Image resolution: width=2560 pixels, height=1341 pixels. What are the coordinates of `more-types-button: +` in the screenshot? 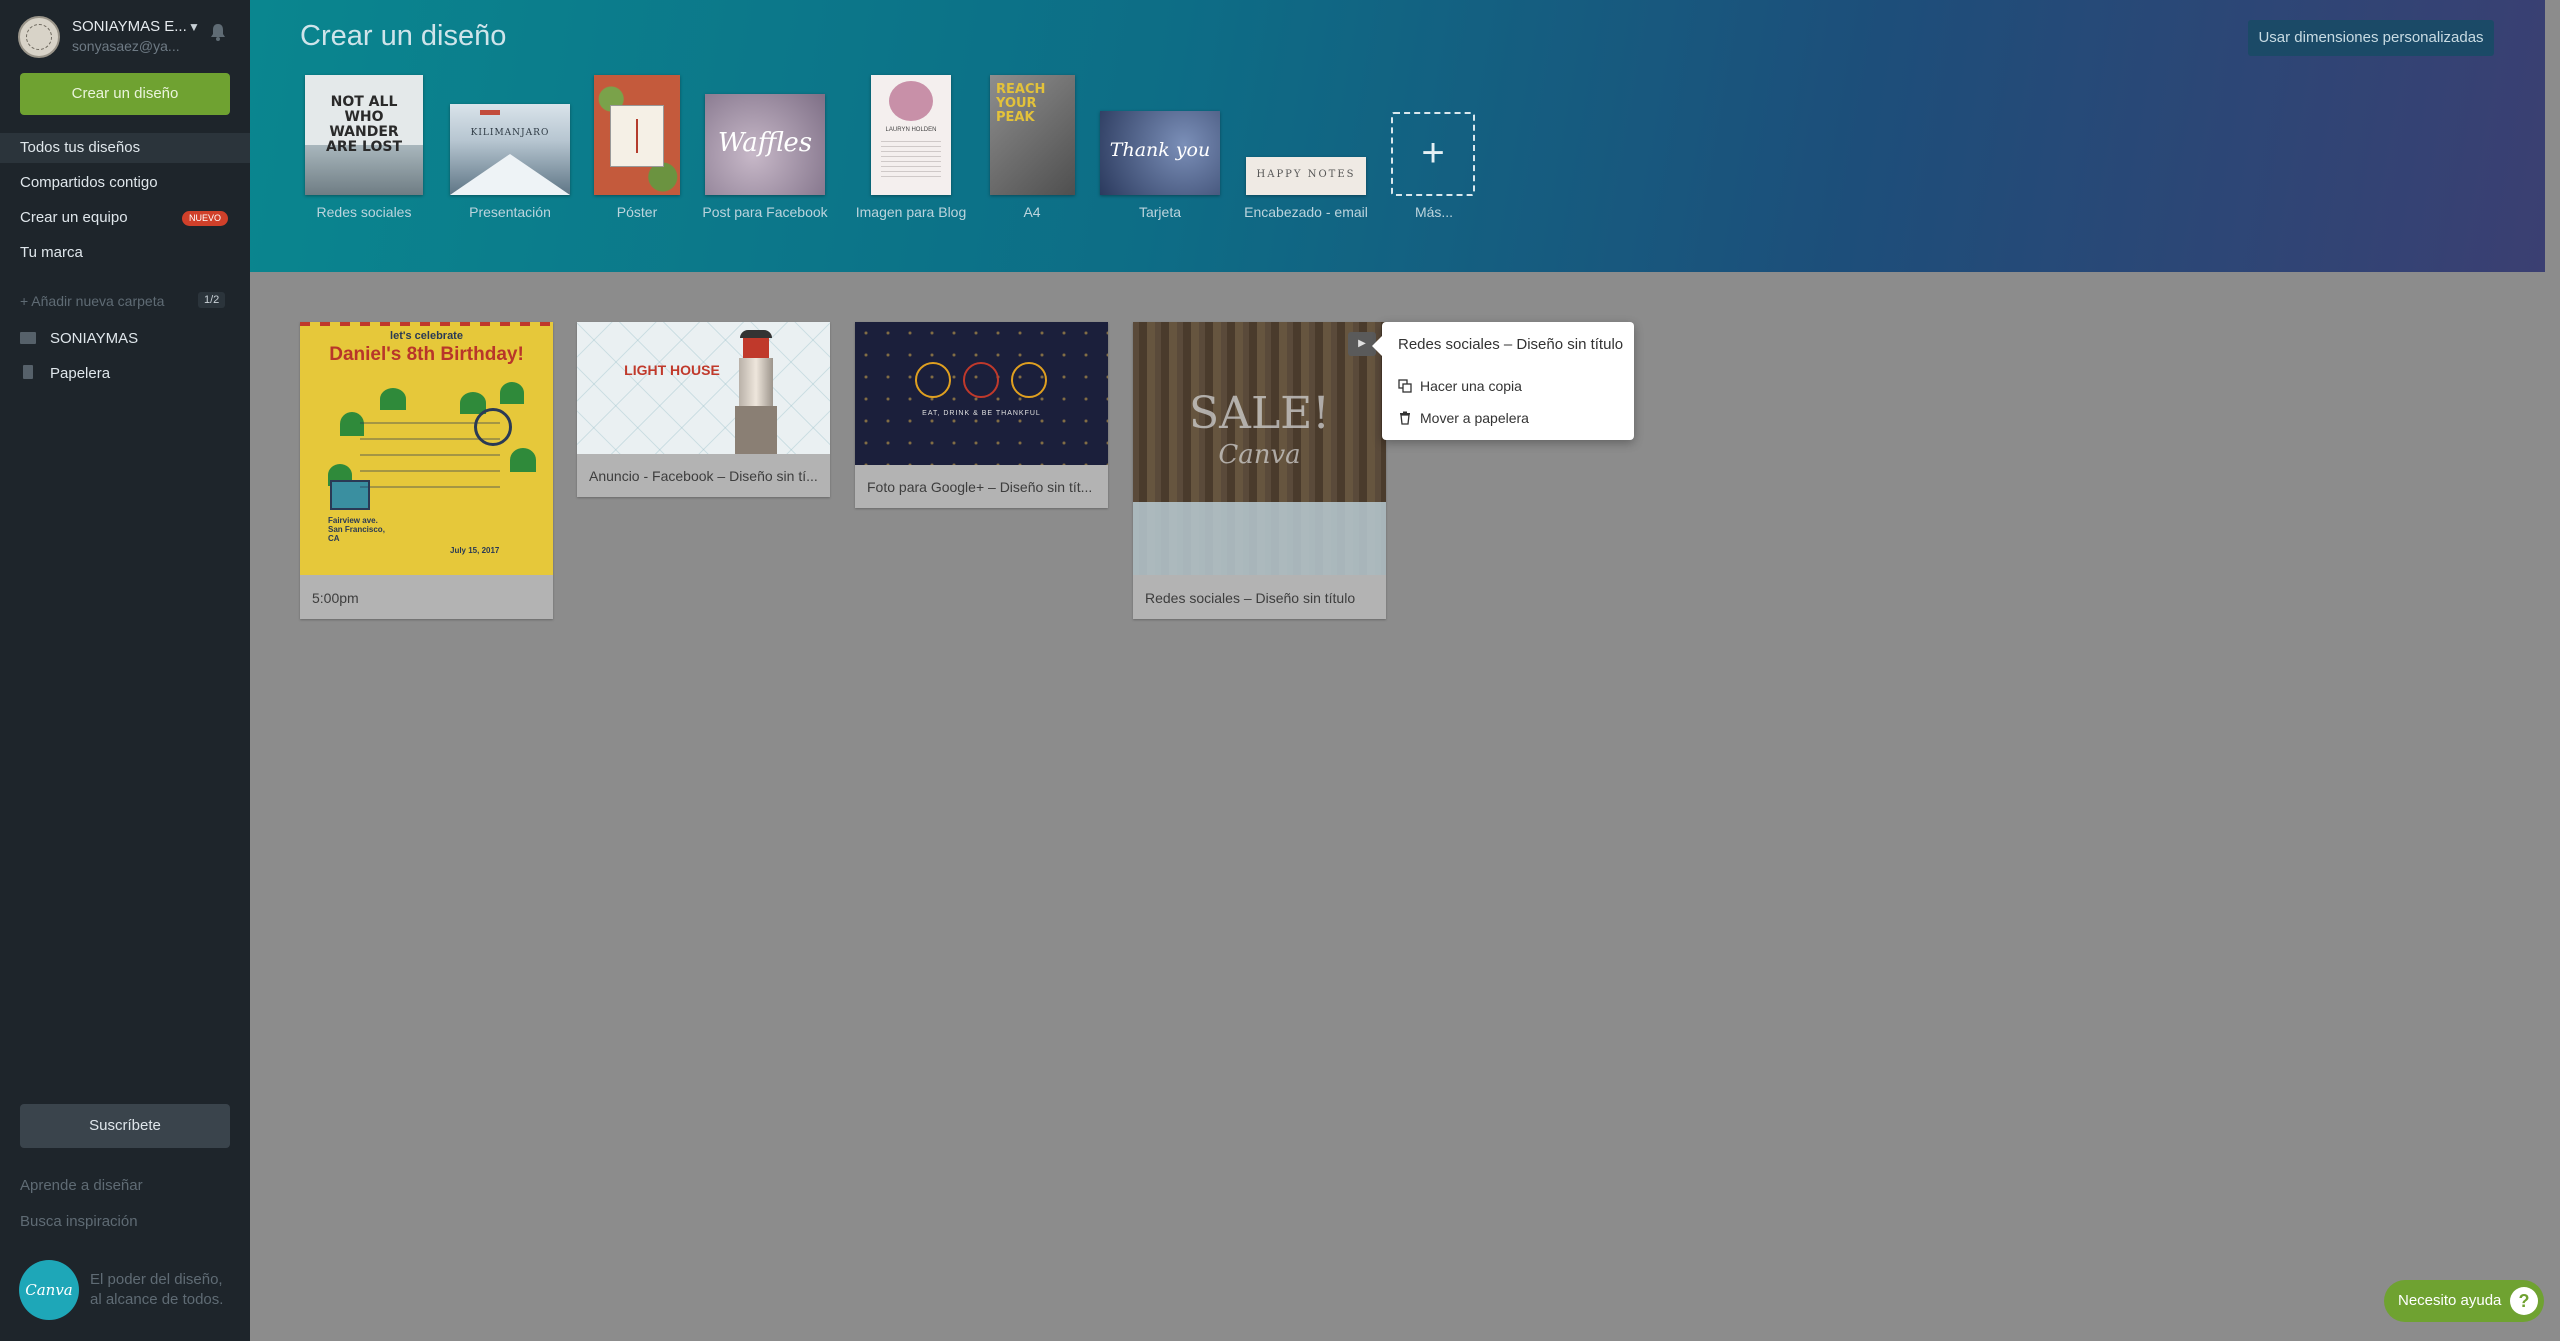 It's located at (1433, 154).